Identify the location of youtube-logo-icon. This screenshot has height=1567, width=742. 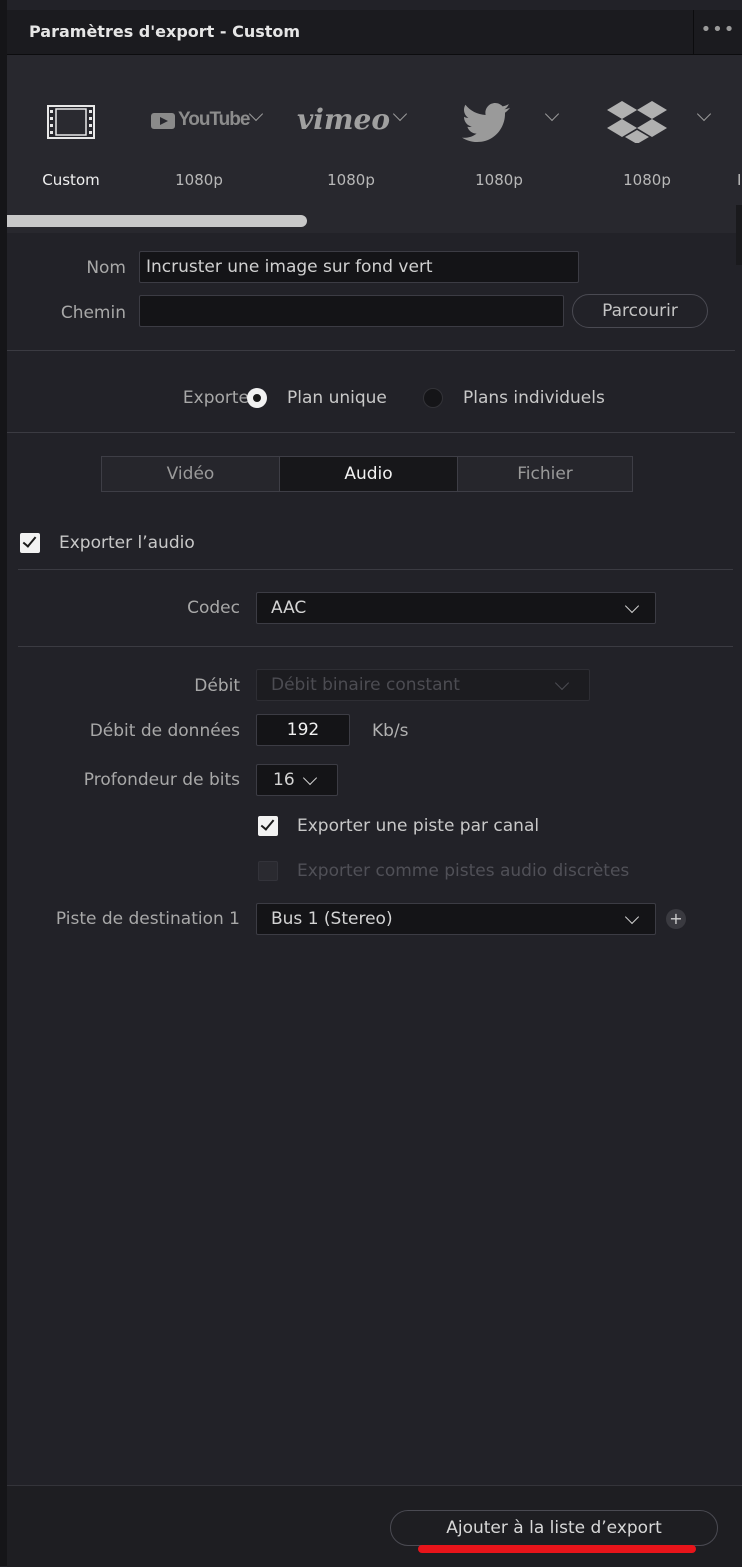
(163, 121).